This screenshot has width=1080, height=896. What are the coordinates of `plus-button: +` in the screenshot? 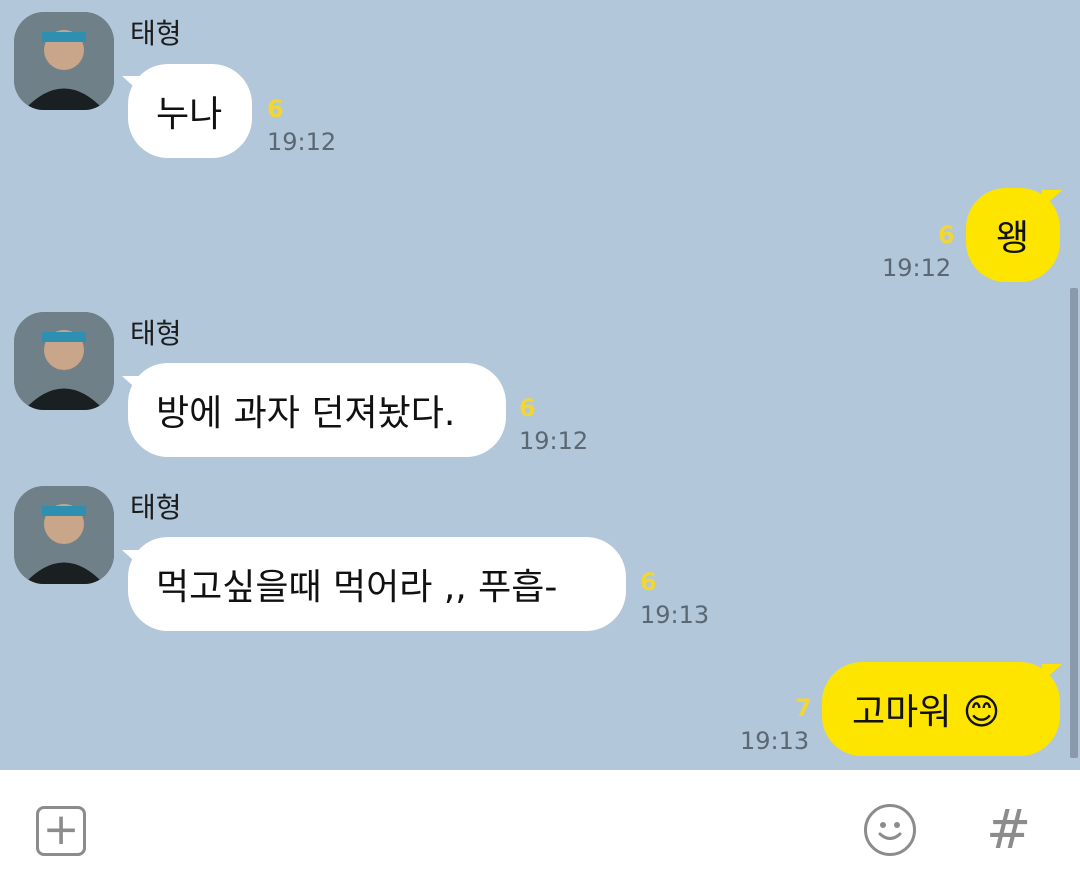 It's located at (61, 831).